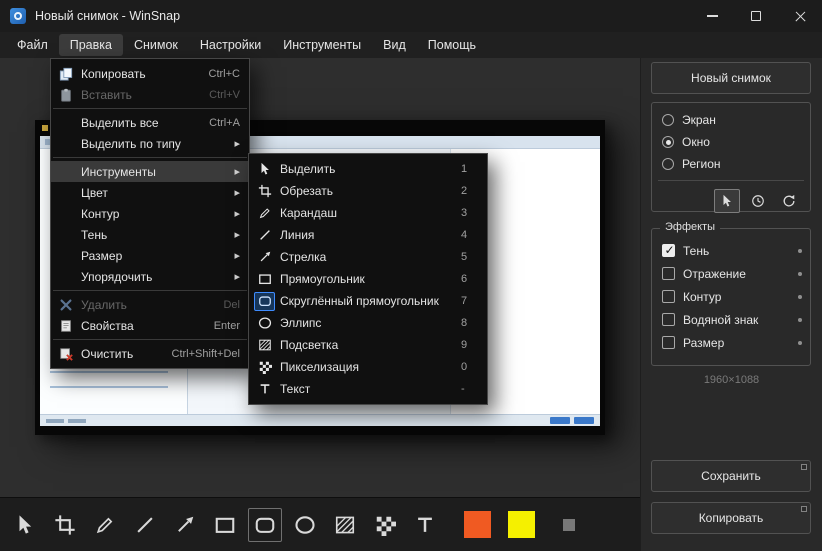  Describe the element at coordinates (368, 191) in the screenshot. I see `submenu-item-crop: Обрезать 2` at that location.